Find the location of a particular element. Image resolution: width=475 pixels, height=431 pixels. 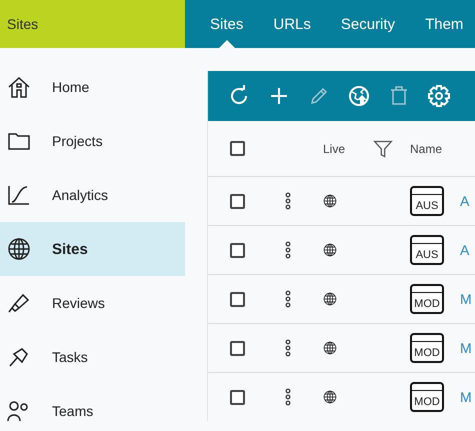

marker-icon is located at coordinates (19, 303).